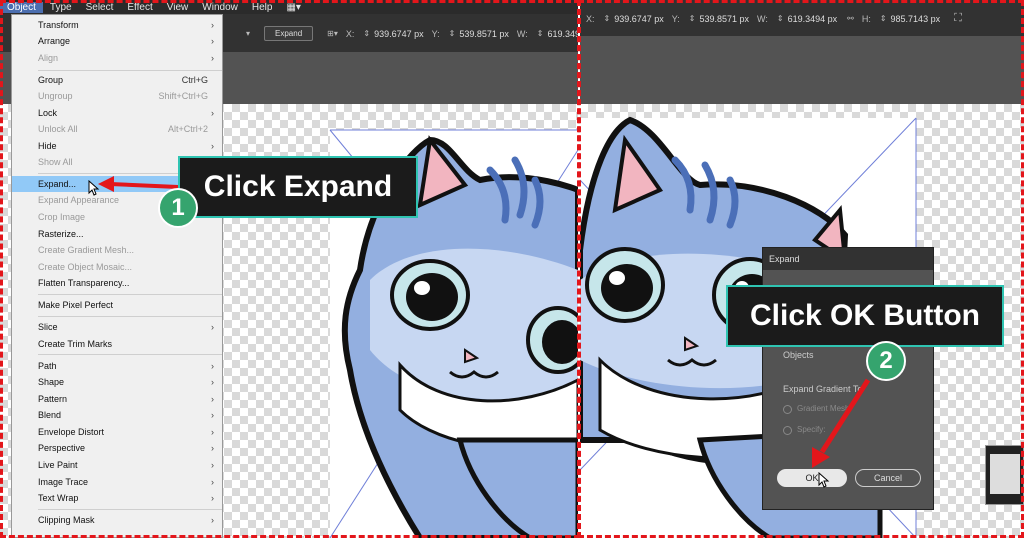  Describe the element at coordinates (865, 316) in the screenshot. I see `callout-click-ok: Click OK Button` at that location.